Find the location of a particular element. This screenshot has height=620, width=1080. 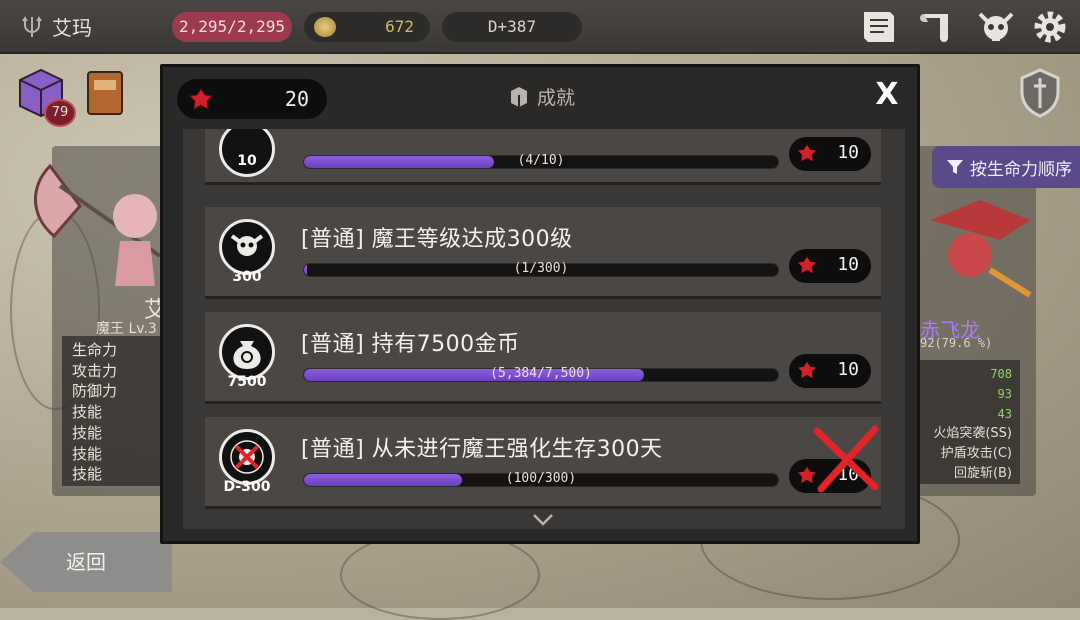

achievement-row: 300 [普通] 魔王等级达成300级 (1/300) 10 is located at coordinates (543, 253).